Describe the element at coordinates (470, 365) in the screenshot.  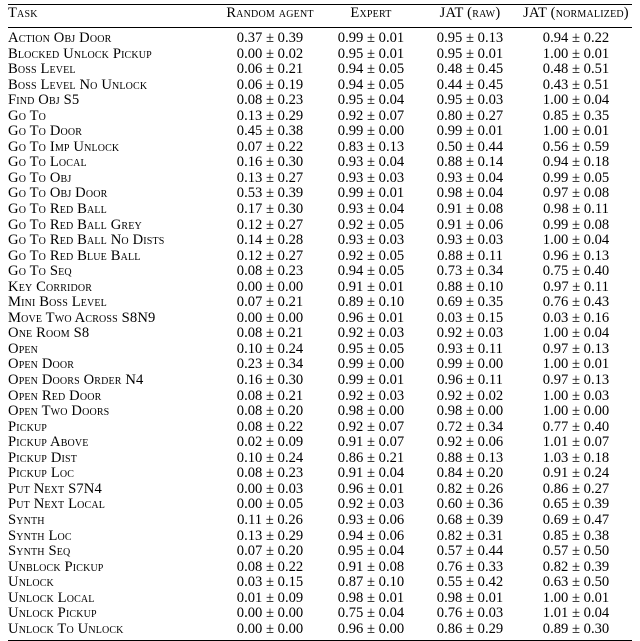
I see `metric-cell-jat_raw: 0.99 ± 0.00` at that location.